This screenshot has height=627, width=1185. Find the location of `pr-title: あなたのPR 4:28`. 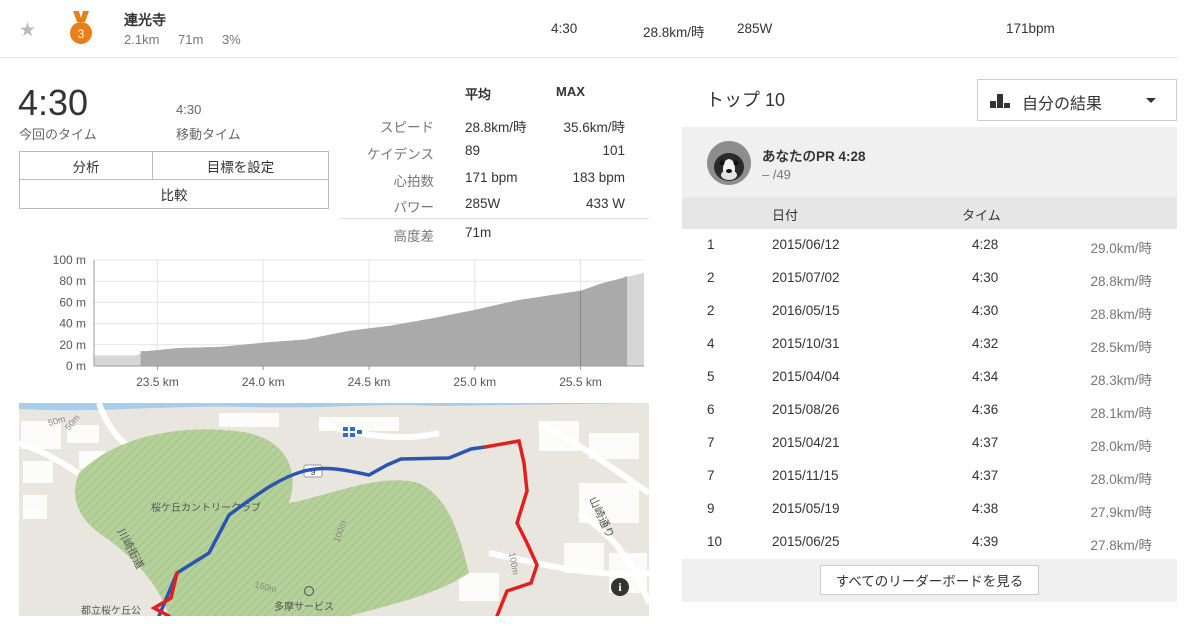

pr-title: あなたのPR 4:28 is located at coordinates (814, 156).